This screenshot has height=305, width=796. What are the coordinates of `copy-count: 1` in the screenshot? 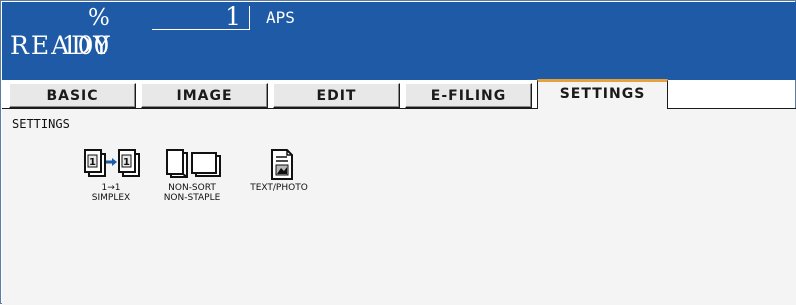 It's located at (233, 16).